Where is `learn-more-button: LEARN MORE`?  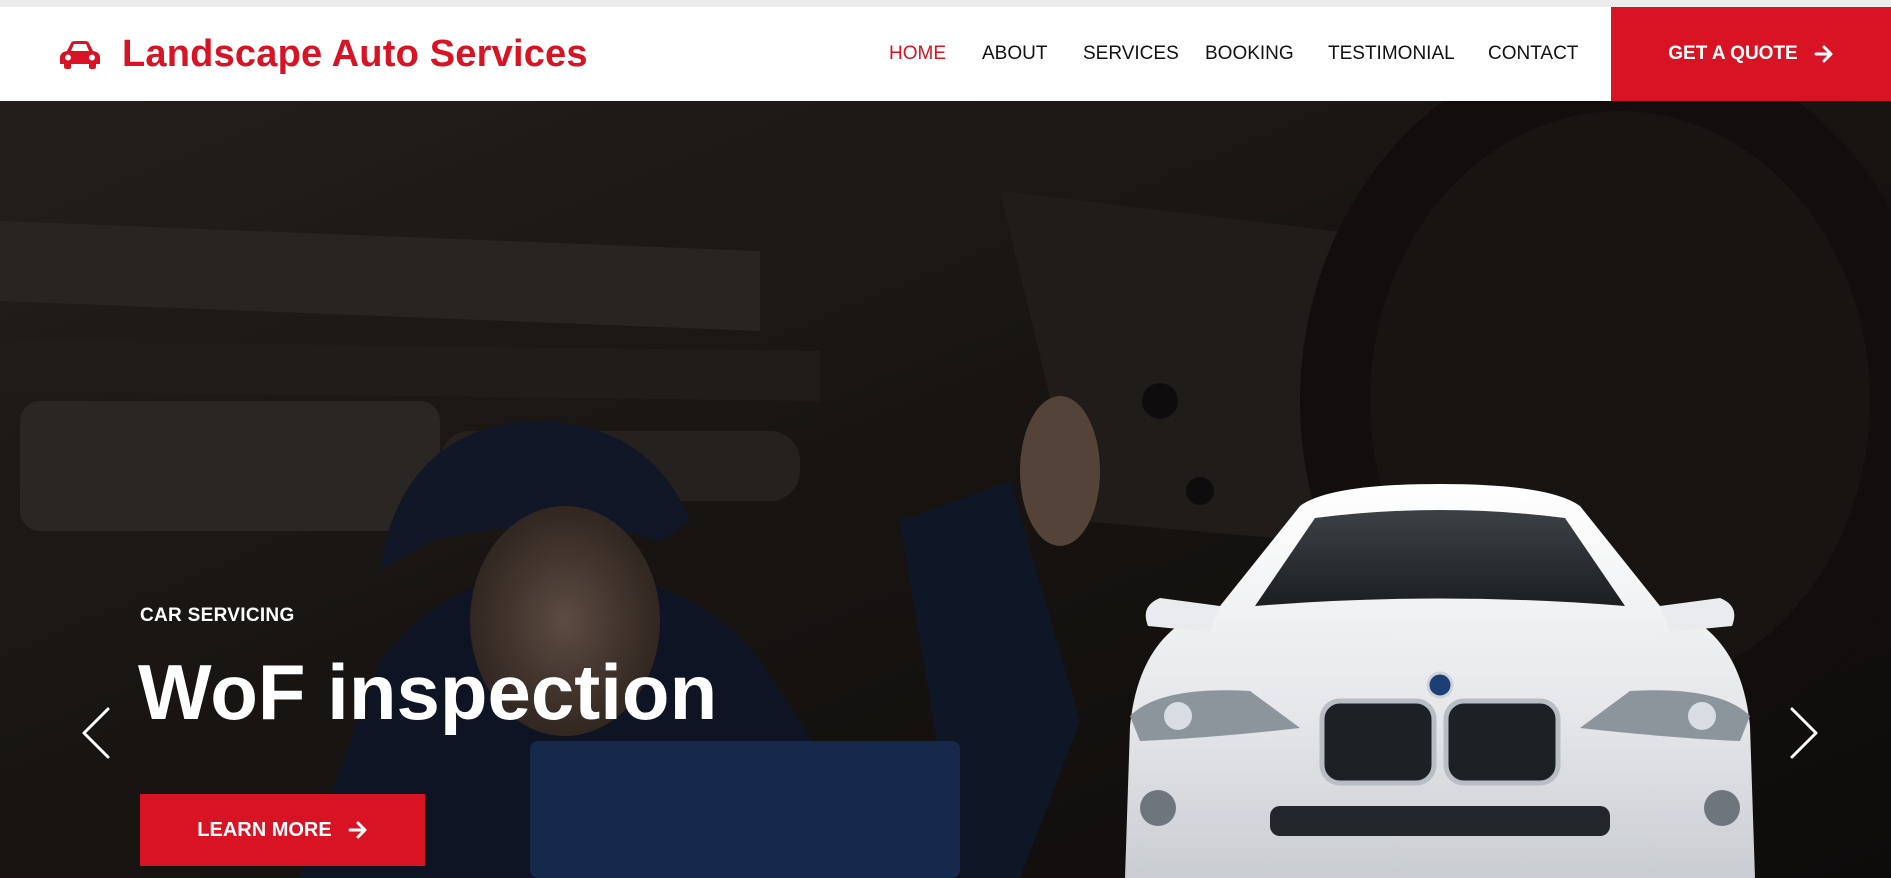
learn-more-button: LEARN MORE is located at coordinates (282, 830).